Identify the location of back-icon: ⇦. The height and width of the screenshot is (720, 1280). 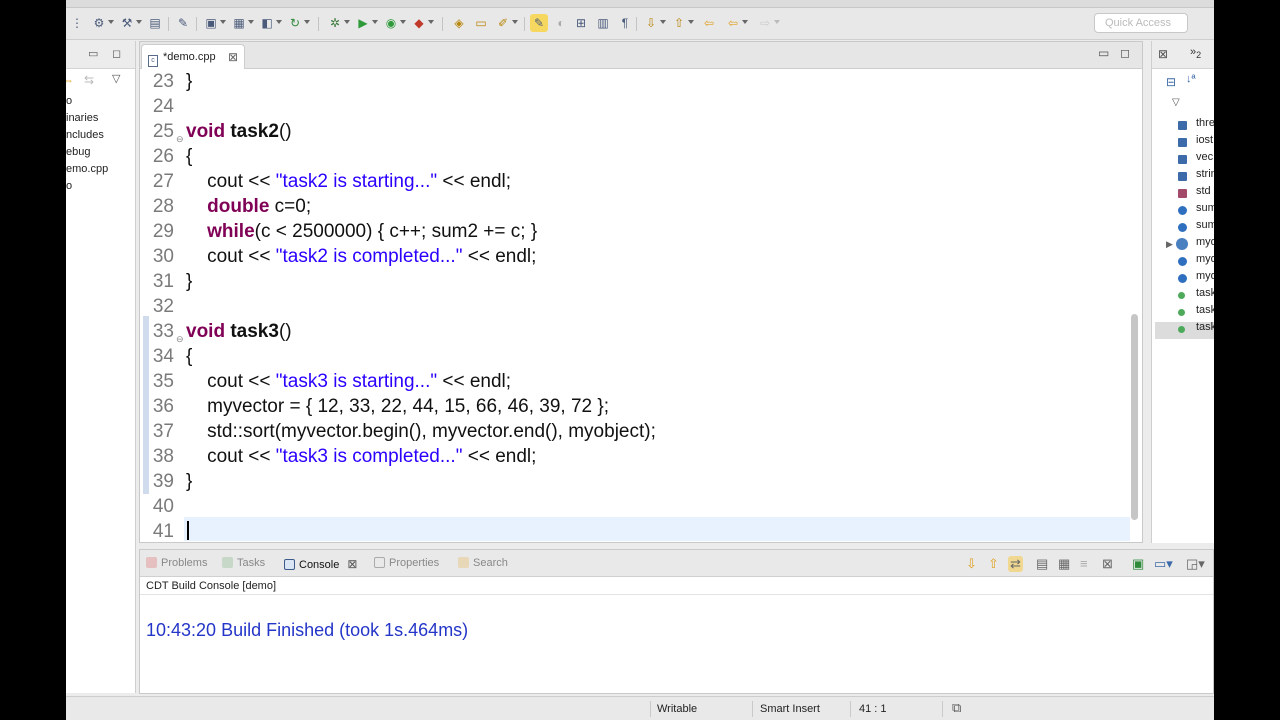
(709, 23).